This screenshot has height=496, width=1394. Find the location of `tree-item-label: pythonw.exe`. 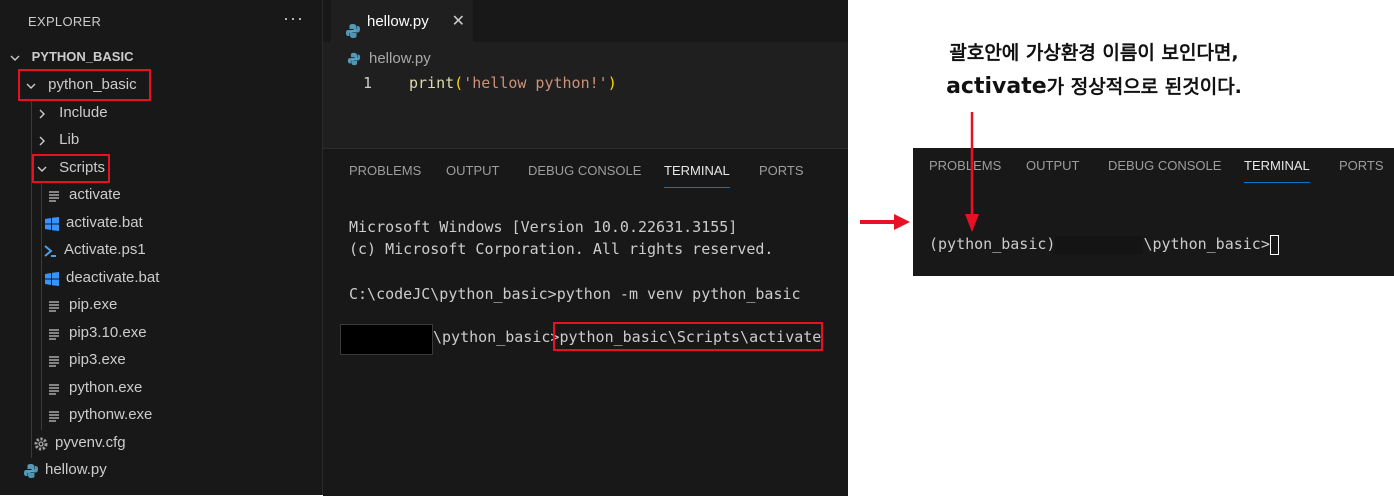

tree-item-label: pythonw.exe is located at coordinates (111, 414).